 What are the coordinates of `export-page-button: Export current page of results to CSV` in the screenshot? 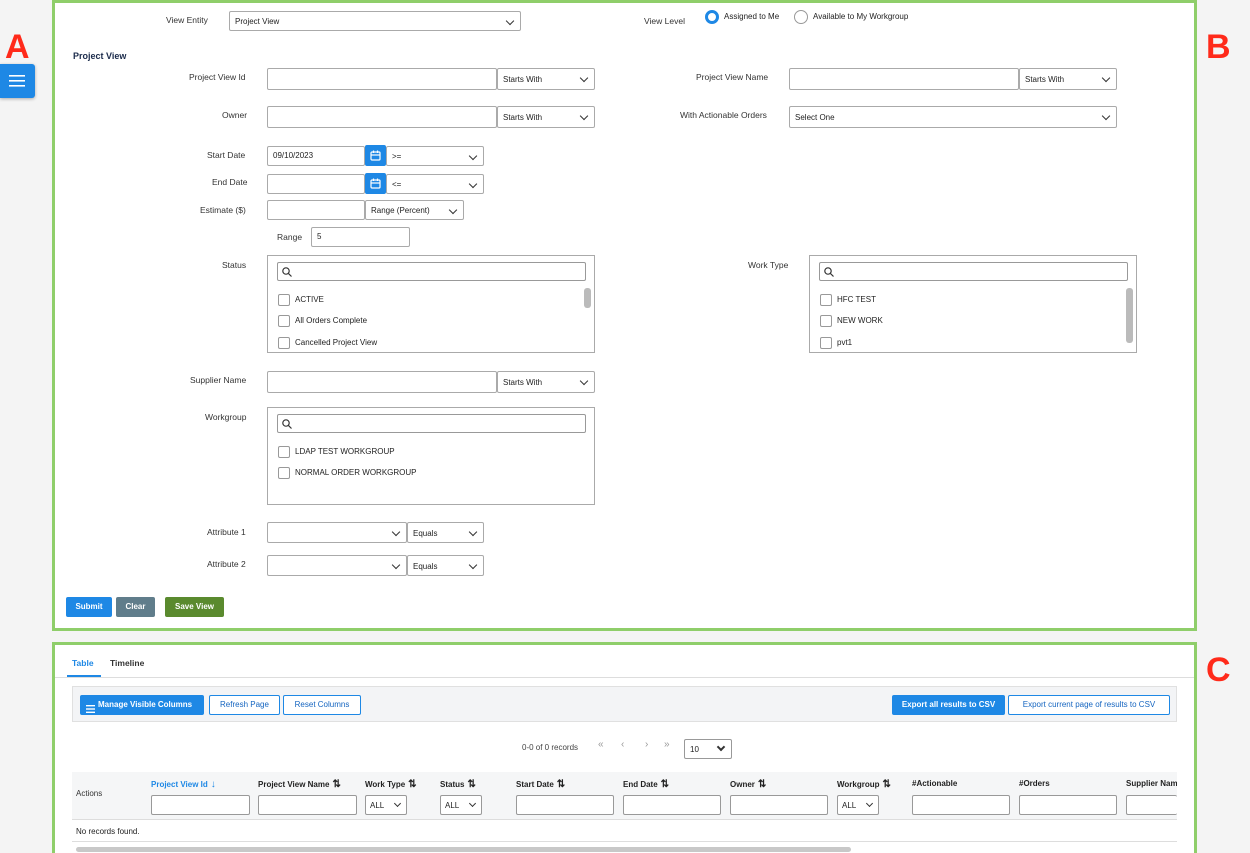 It's located at (1089, 705).